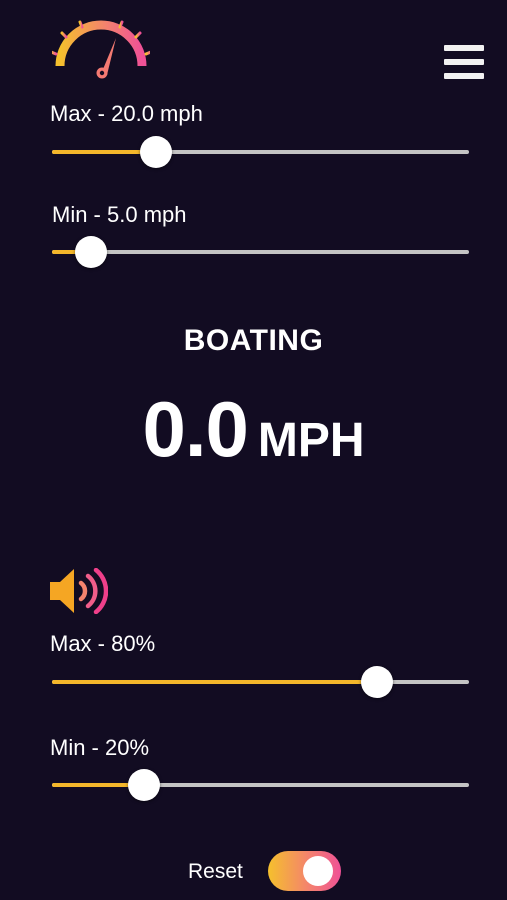 Image resolution: width=507 pixels, height=900 pixels. Describe the element at coordinates (253, 429) in the screenshot. I see `speed-readout: 0.0 MPH` at that location.